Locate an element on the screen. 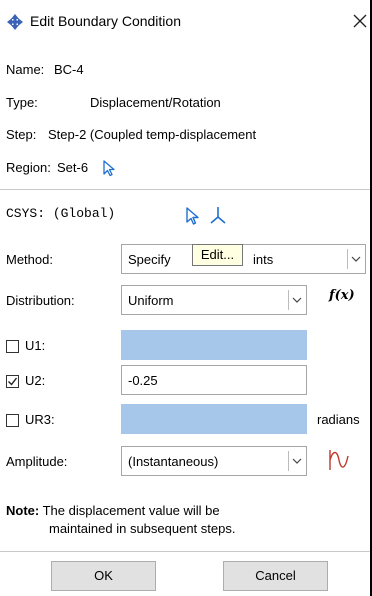  ur3-label: UR3: is located at coordinates (40, 419).